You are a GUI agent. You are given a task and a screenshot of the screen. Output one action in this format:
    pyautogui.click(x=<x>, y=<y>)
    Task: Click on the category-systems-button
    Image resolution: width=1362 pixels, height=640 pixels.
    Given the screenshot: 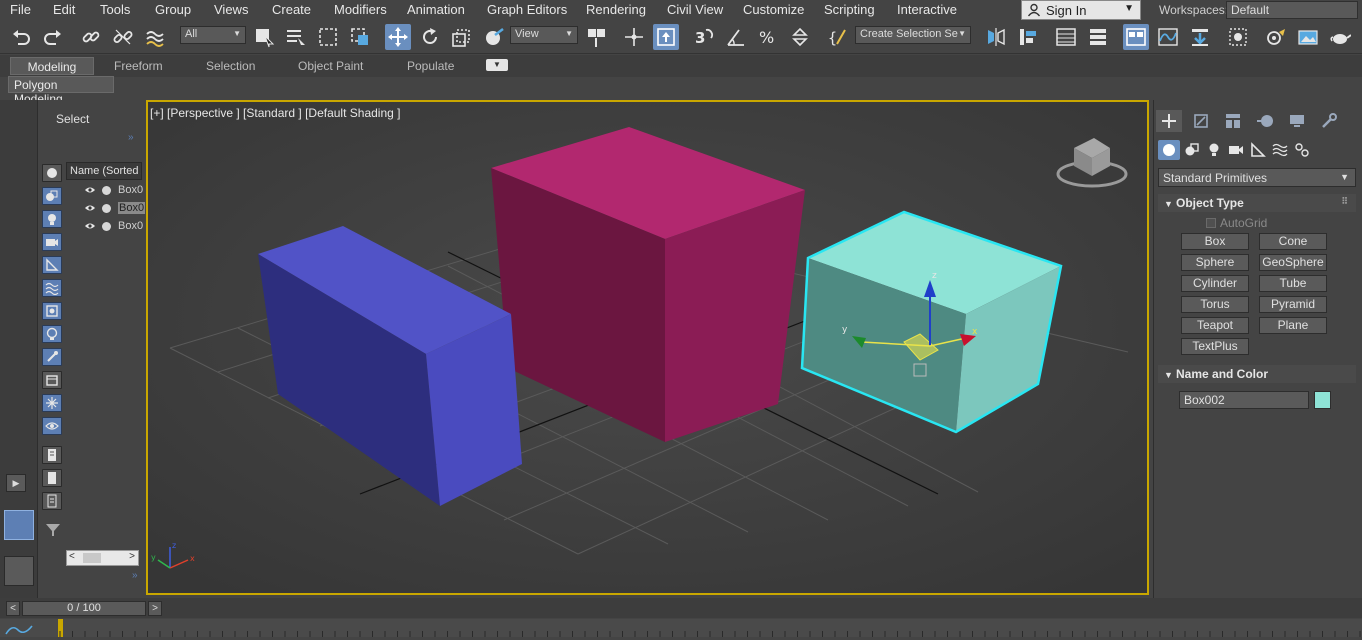 What is the action you would take?
    pyautogui.click(x=1302, y=150)
    